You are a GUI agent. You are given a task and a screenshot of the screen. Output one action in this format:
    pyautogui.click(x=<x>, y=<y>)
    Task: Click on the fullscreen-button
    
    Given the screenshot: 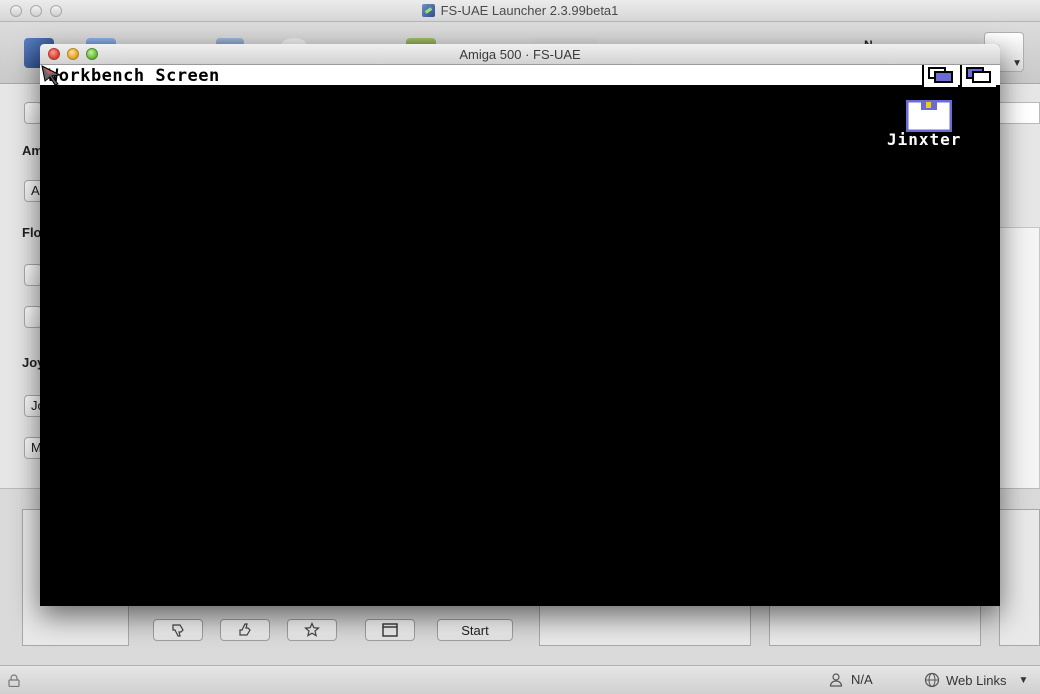 What is the action you would take?
    pyautogui.click(x=390, y=630)
    